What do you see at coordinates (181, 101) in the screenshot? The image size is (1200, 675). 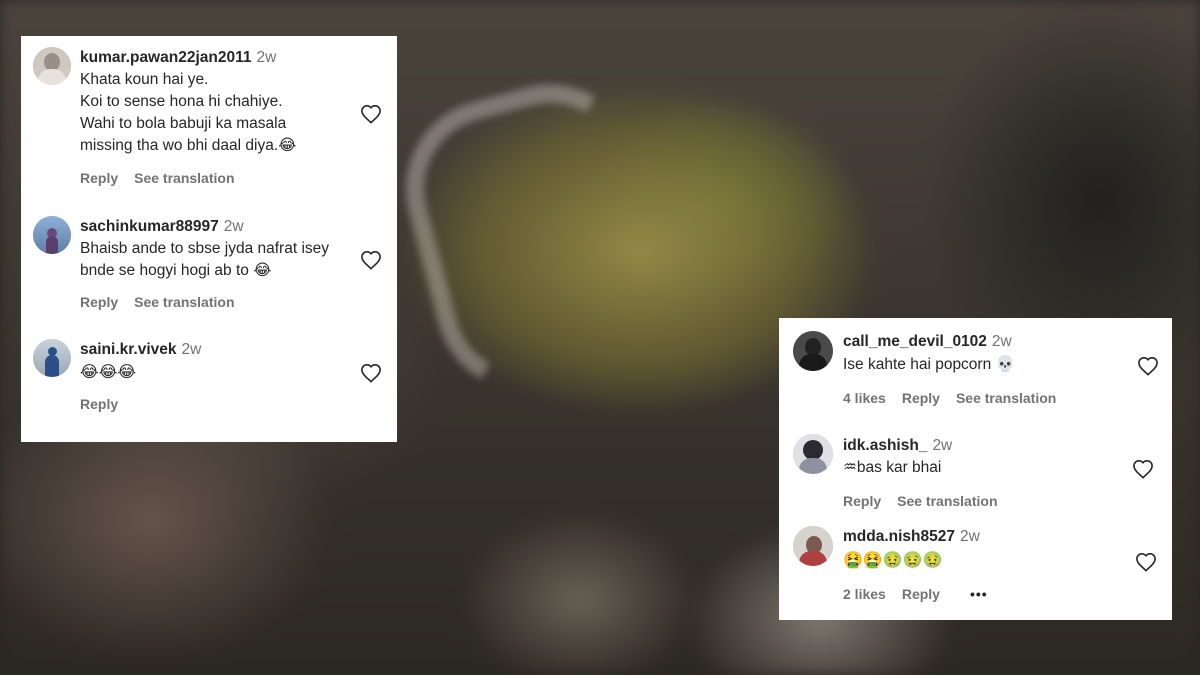 I see `comment-line: Koi to sense hona hi chahiye.` at bounding box center [181, 101].